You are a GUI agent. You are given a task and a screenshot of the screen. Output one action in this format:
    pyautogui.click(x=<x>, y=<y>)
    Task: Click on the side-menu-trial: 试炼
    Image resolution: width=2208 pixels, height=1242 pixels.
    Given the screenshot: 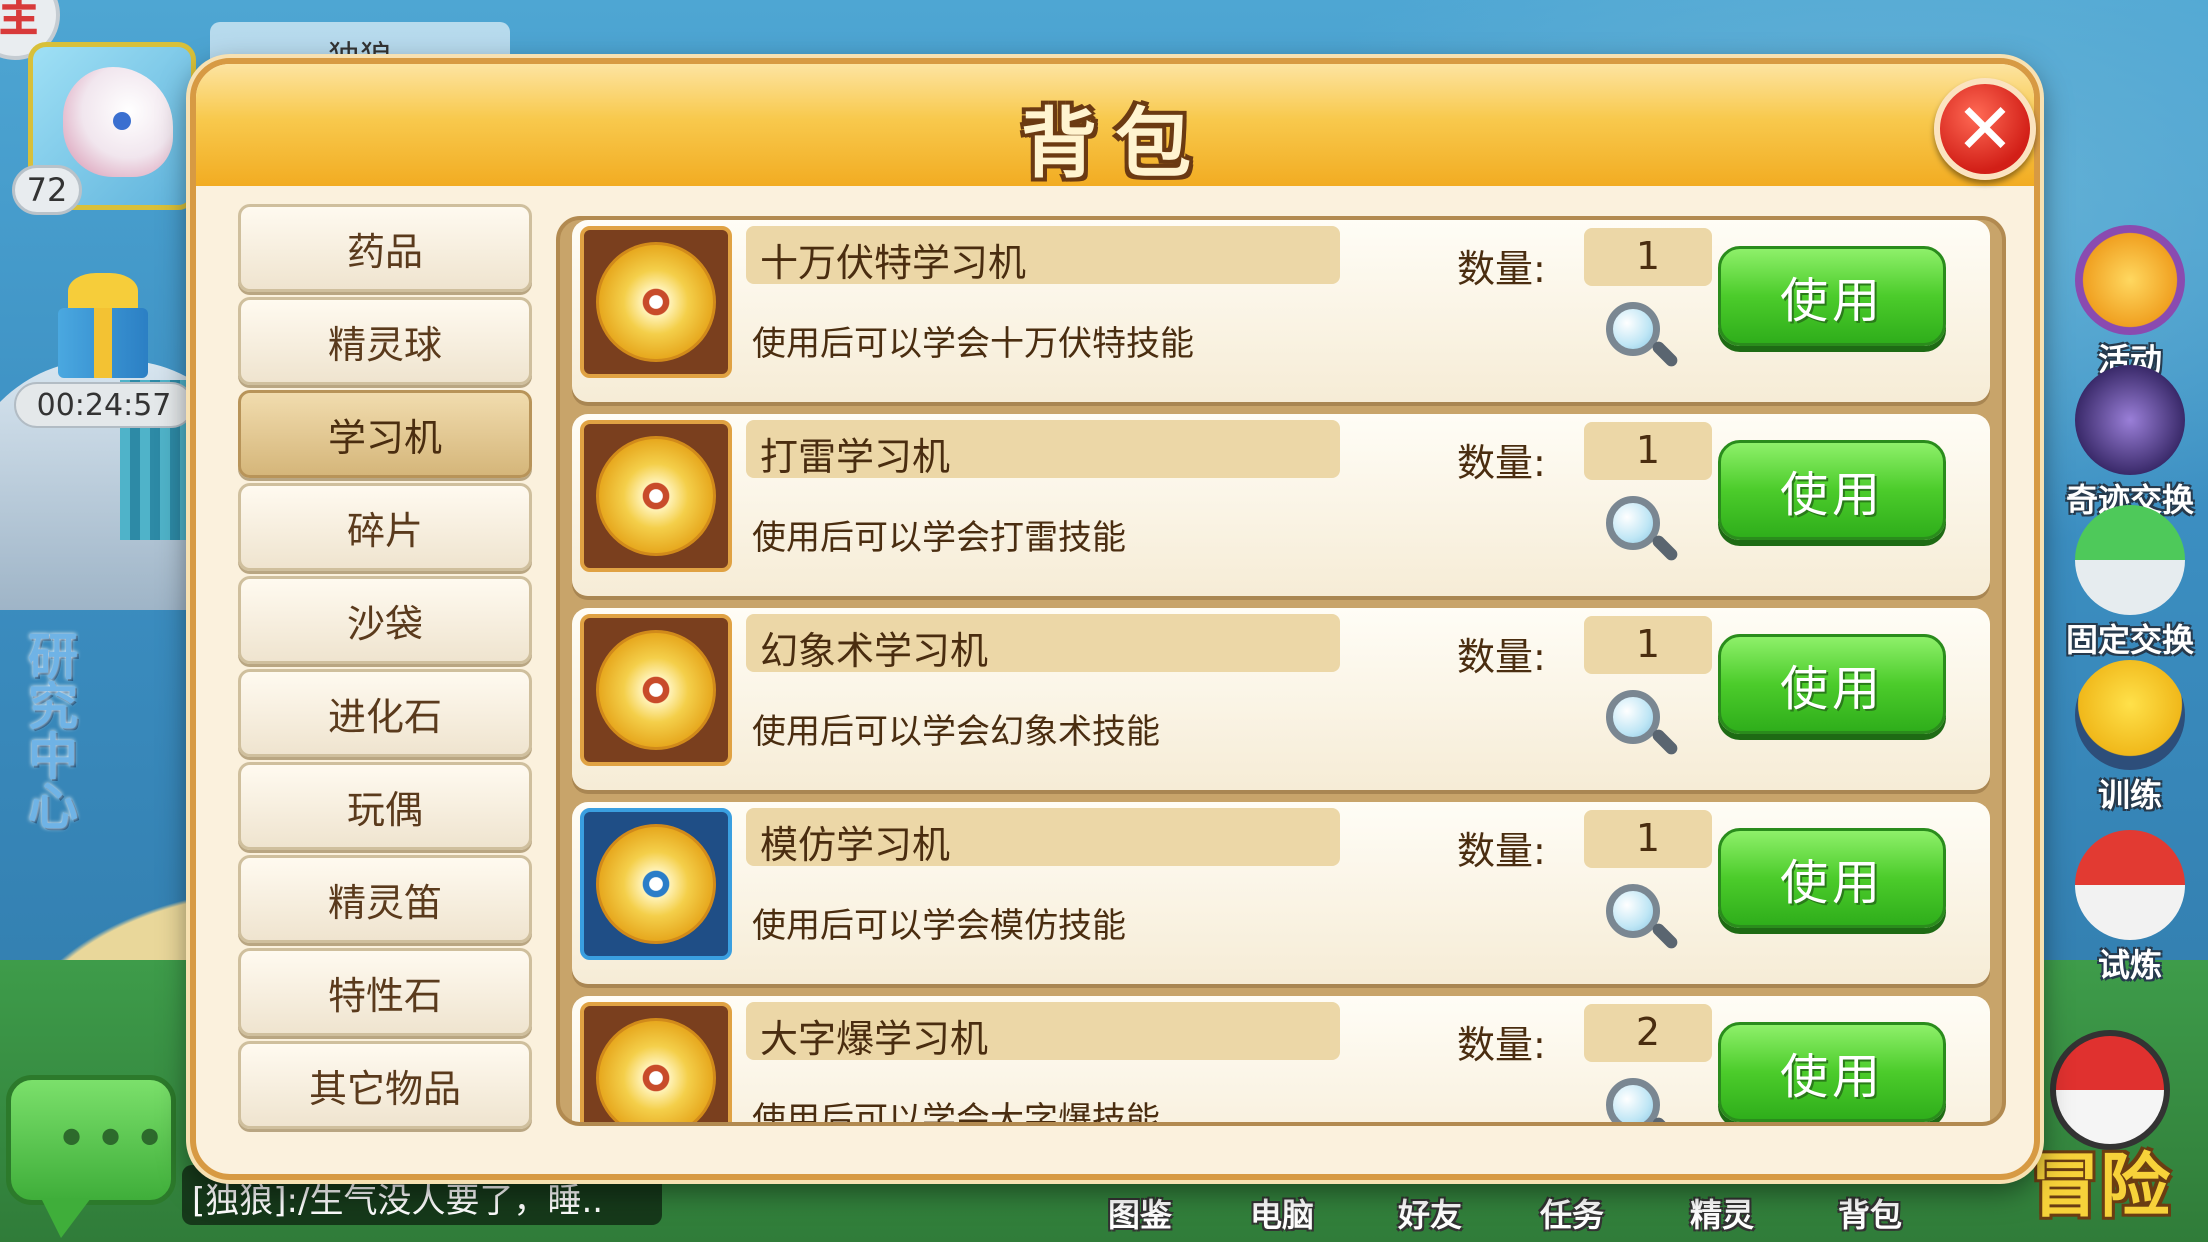 What is the action you would take?
    pyautogui.click(x=2130, y=908)
    